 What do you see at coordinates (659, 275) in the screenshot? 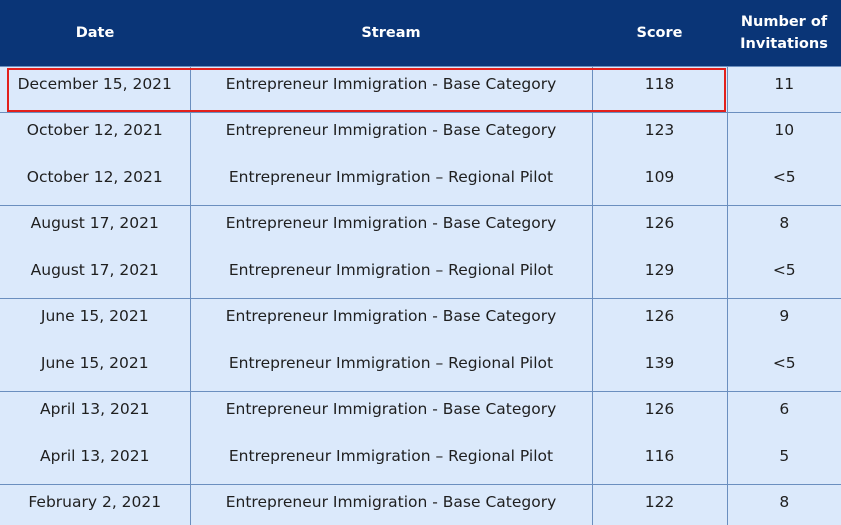
I see `score-cell: 129` at bounding box center [659, 275].